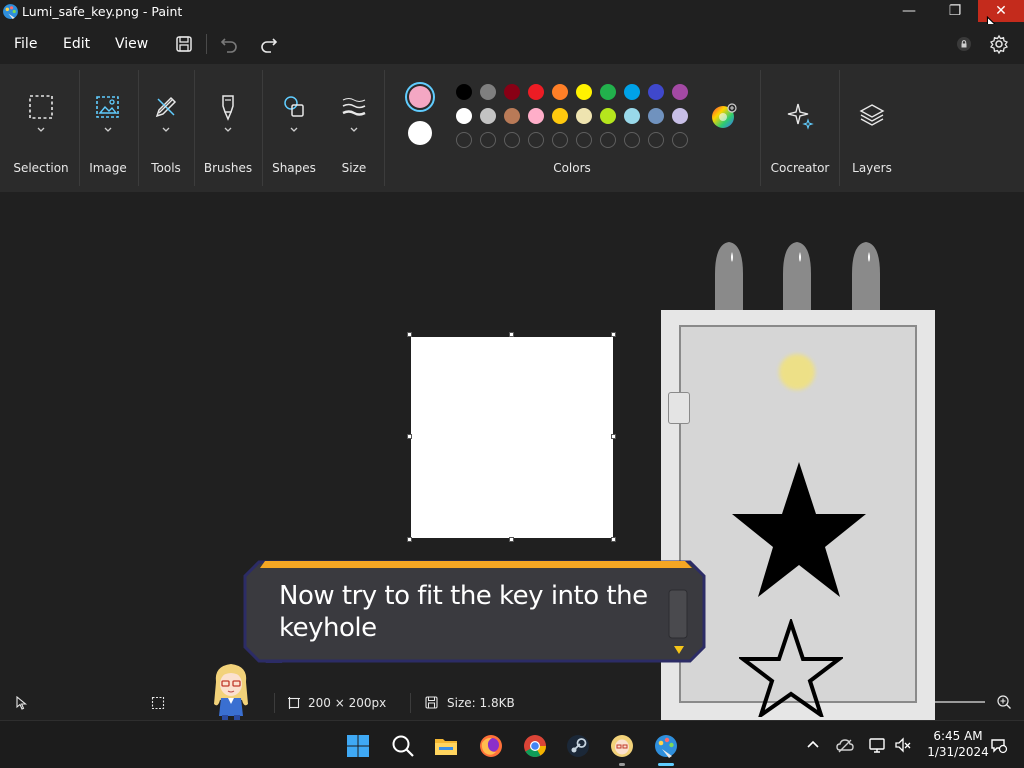 The image size is (1024, 768). I want to click on secondary-color-swatch, so click(420, 133).